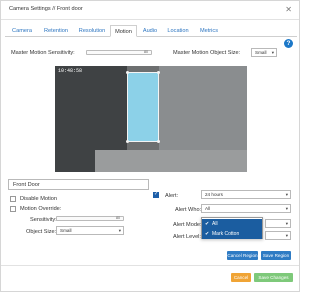 The height and width of the screenshot is (292, 320). Describe the element at coordinates (232, 224) in the screenshot. I see `dropdown-option-all: ✔ All` at that location.